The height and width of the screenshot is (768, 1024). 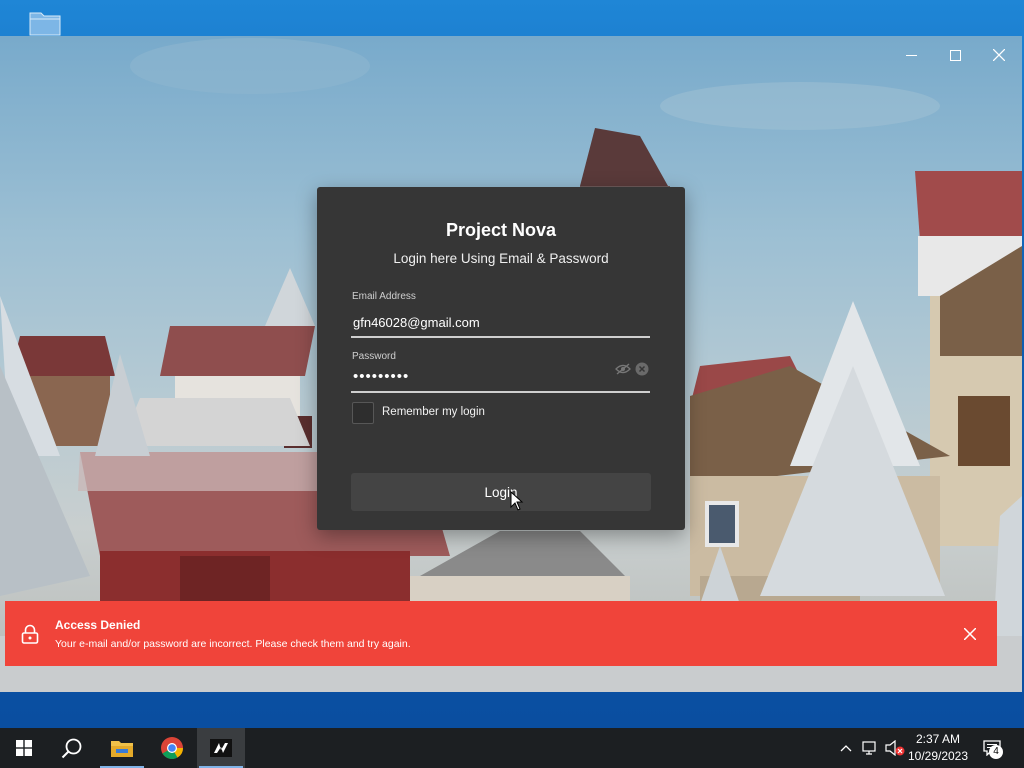 I want to click on remember-login-label: Remember my login, so click(x=433, y=412).